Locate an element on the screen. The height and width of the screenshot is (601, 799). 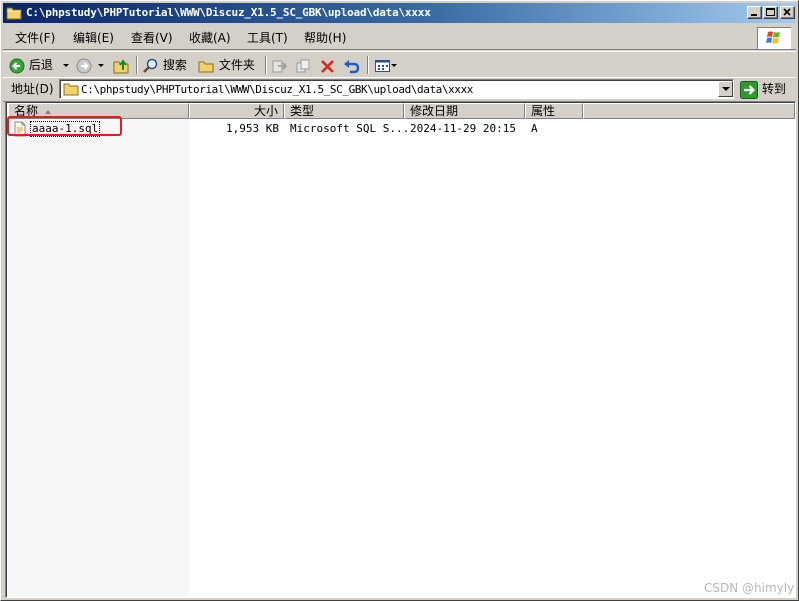
minimize-button is located at coordinates (754, 12).